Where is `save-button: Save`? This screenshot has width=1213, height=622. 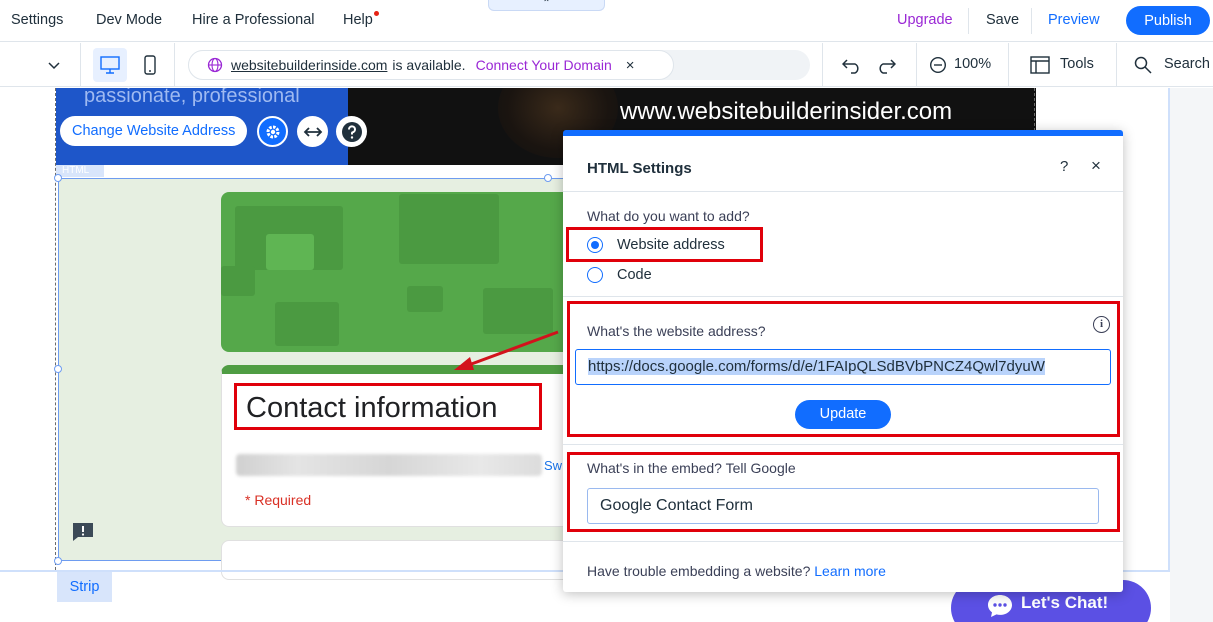 save-button: Save is located at coordinates (1002, 20).